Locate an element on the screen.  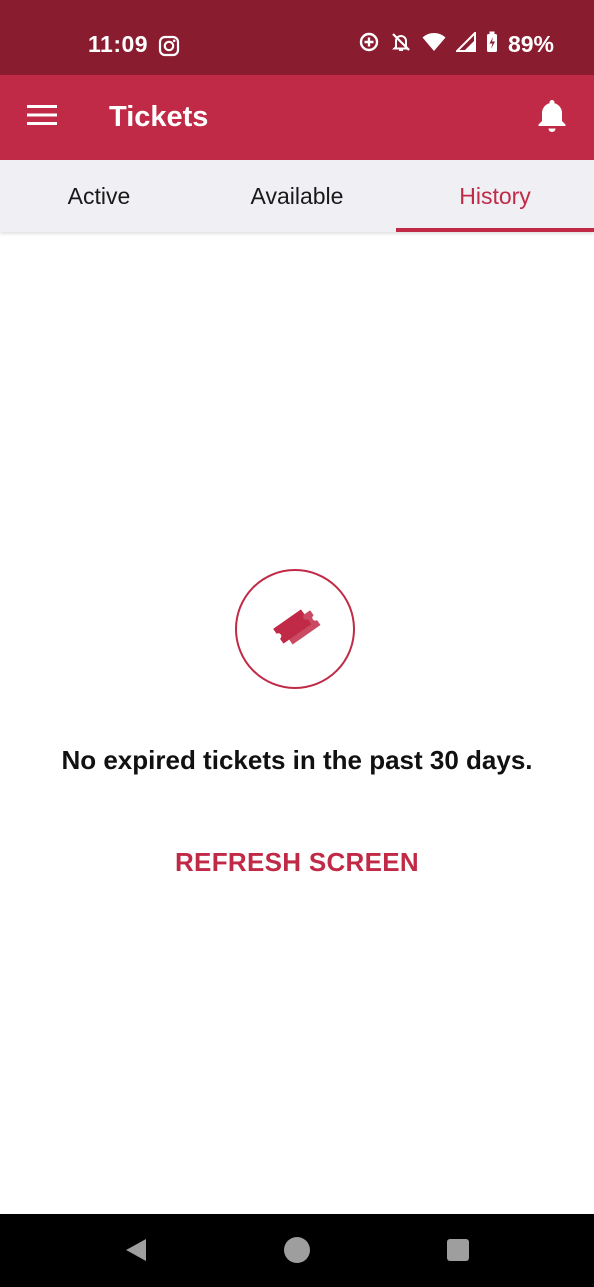
battery-charging-icon is located at coordinates (492, 44).